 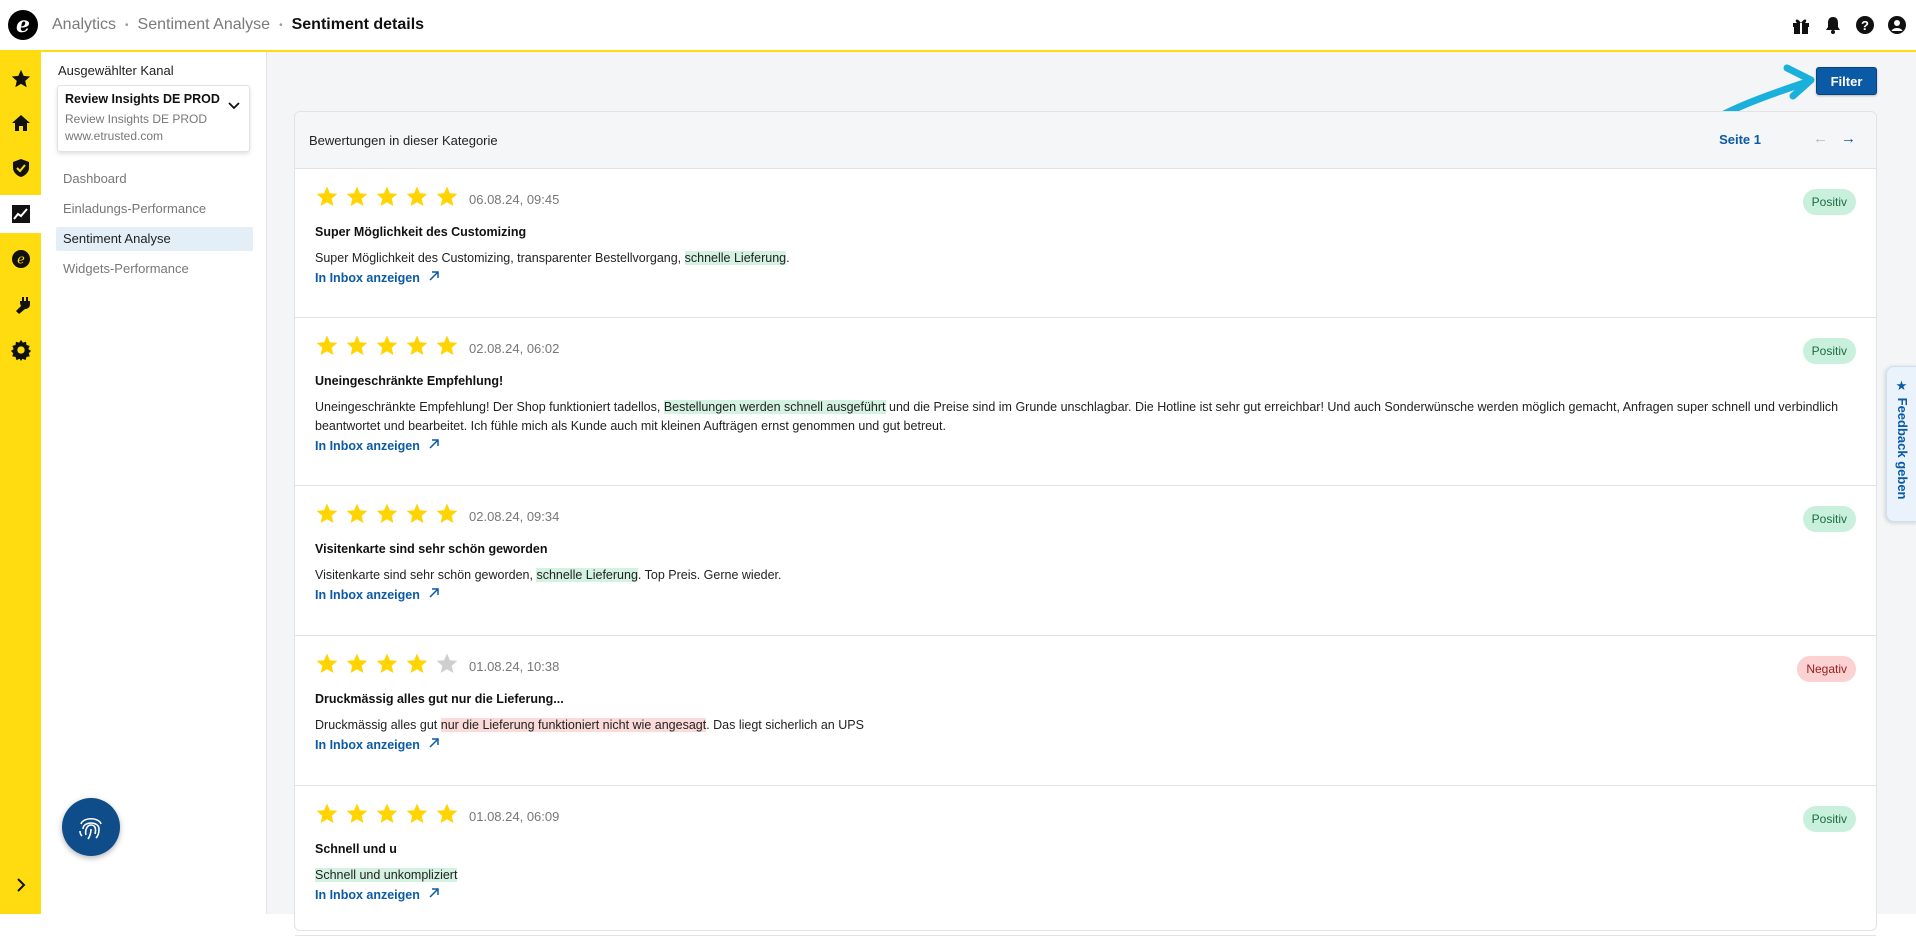 What do you see at coordinates (1820, 138) in the screenshot?
I see `arrow-left-icon: ←` at bounding box center [1820, 138].